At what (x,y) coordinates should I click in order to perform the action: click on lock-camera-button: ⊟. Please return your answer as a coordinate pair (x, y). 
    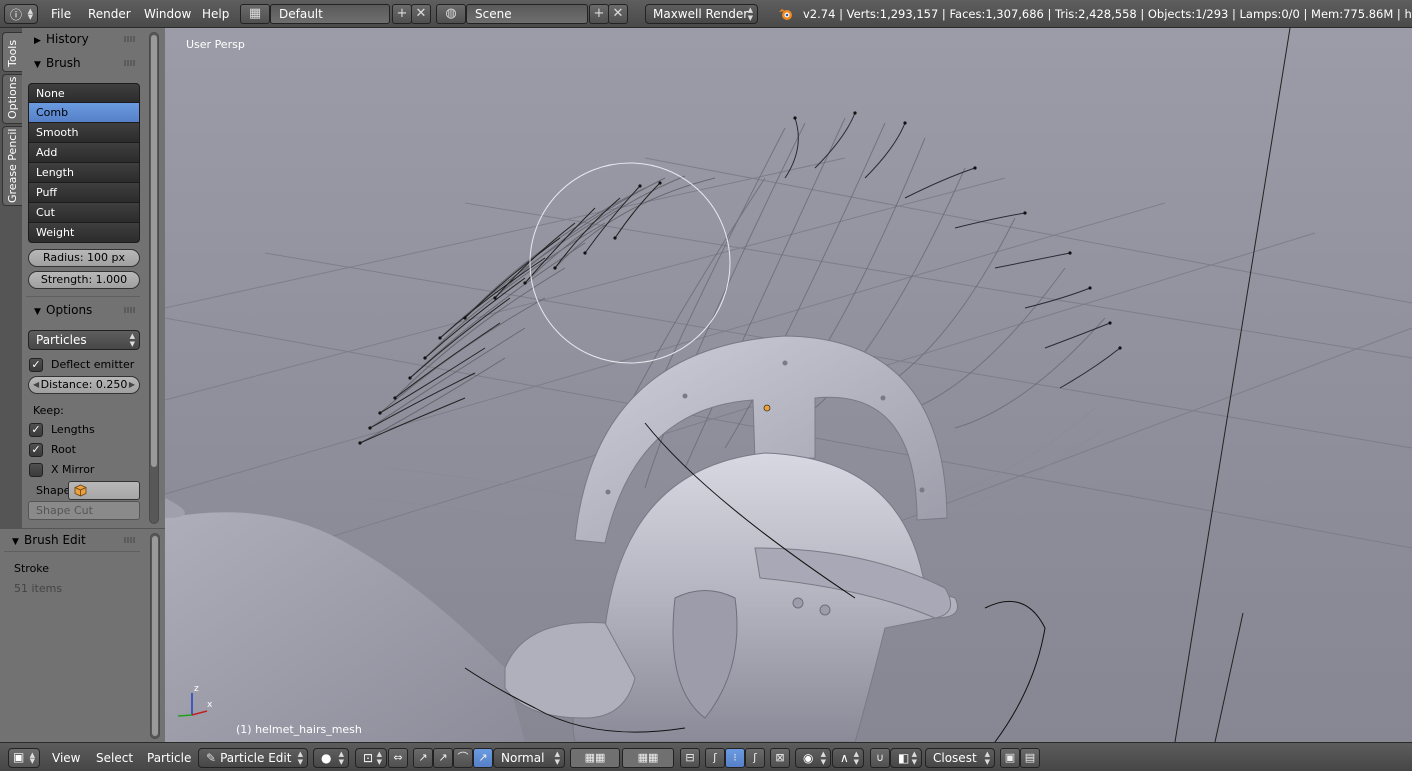
    Looking at the image, I should click on (690, 758).